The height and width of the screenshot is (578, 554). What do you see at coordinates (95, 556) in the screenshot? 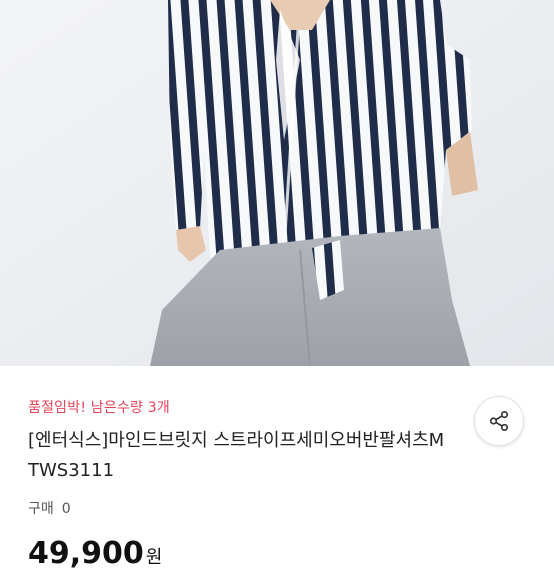
I see `product-price: 49,900 원` at bounding box center [95, 556].